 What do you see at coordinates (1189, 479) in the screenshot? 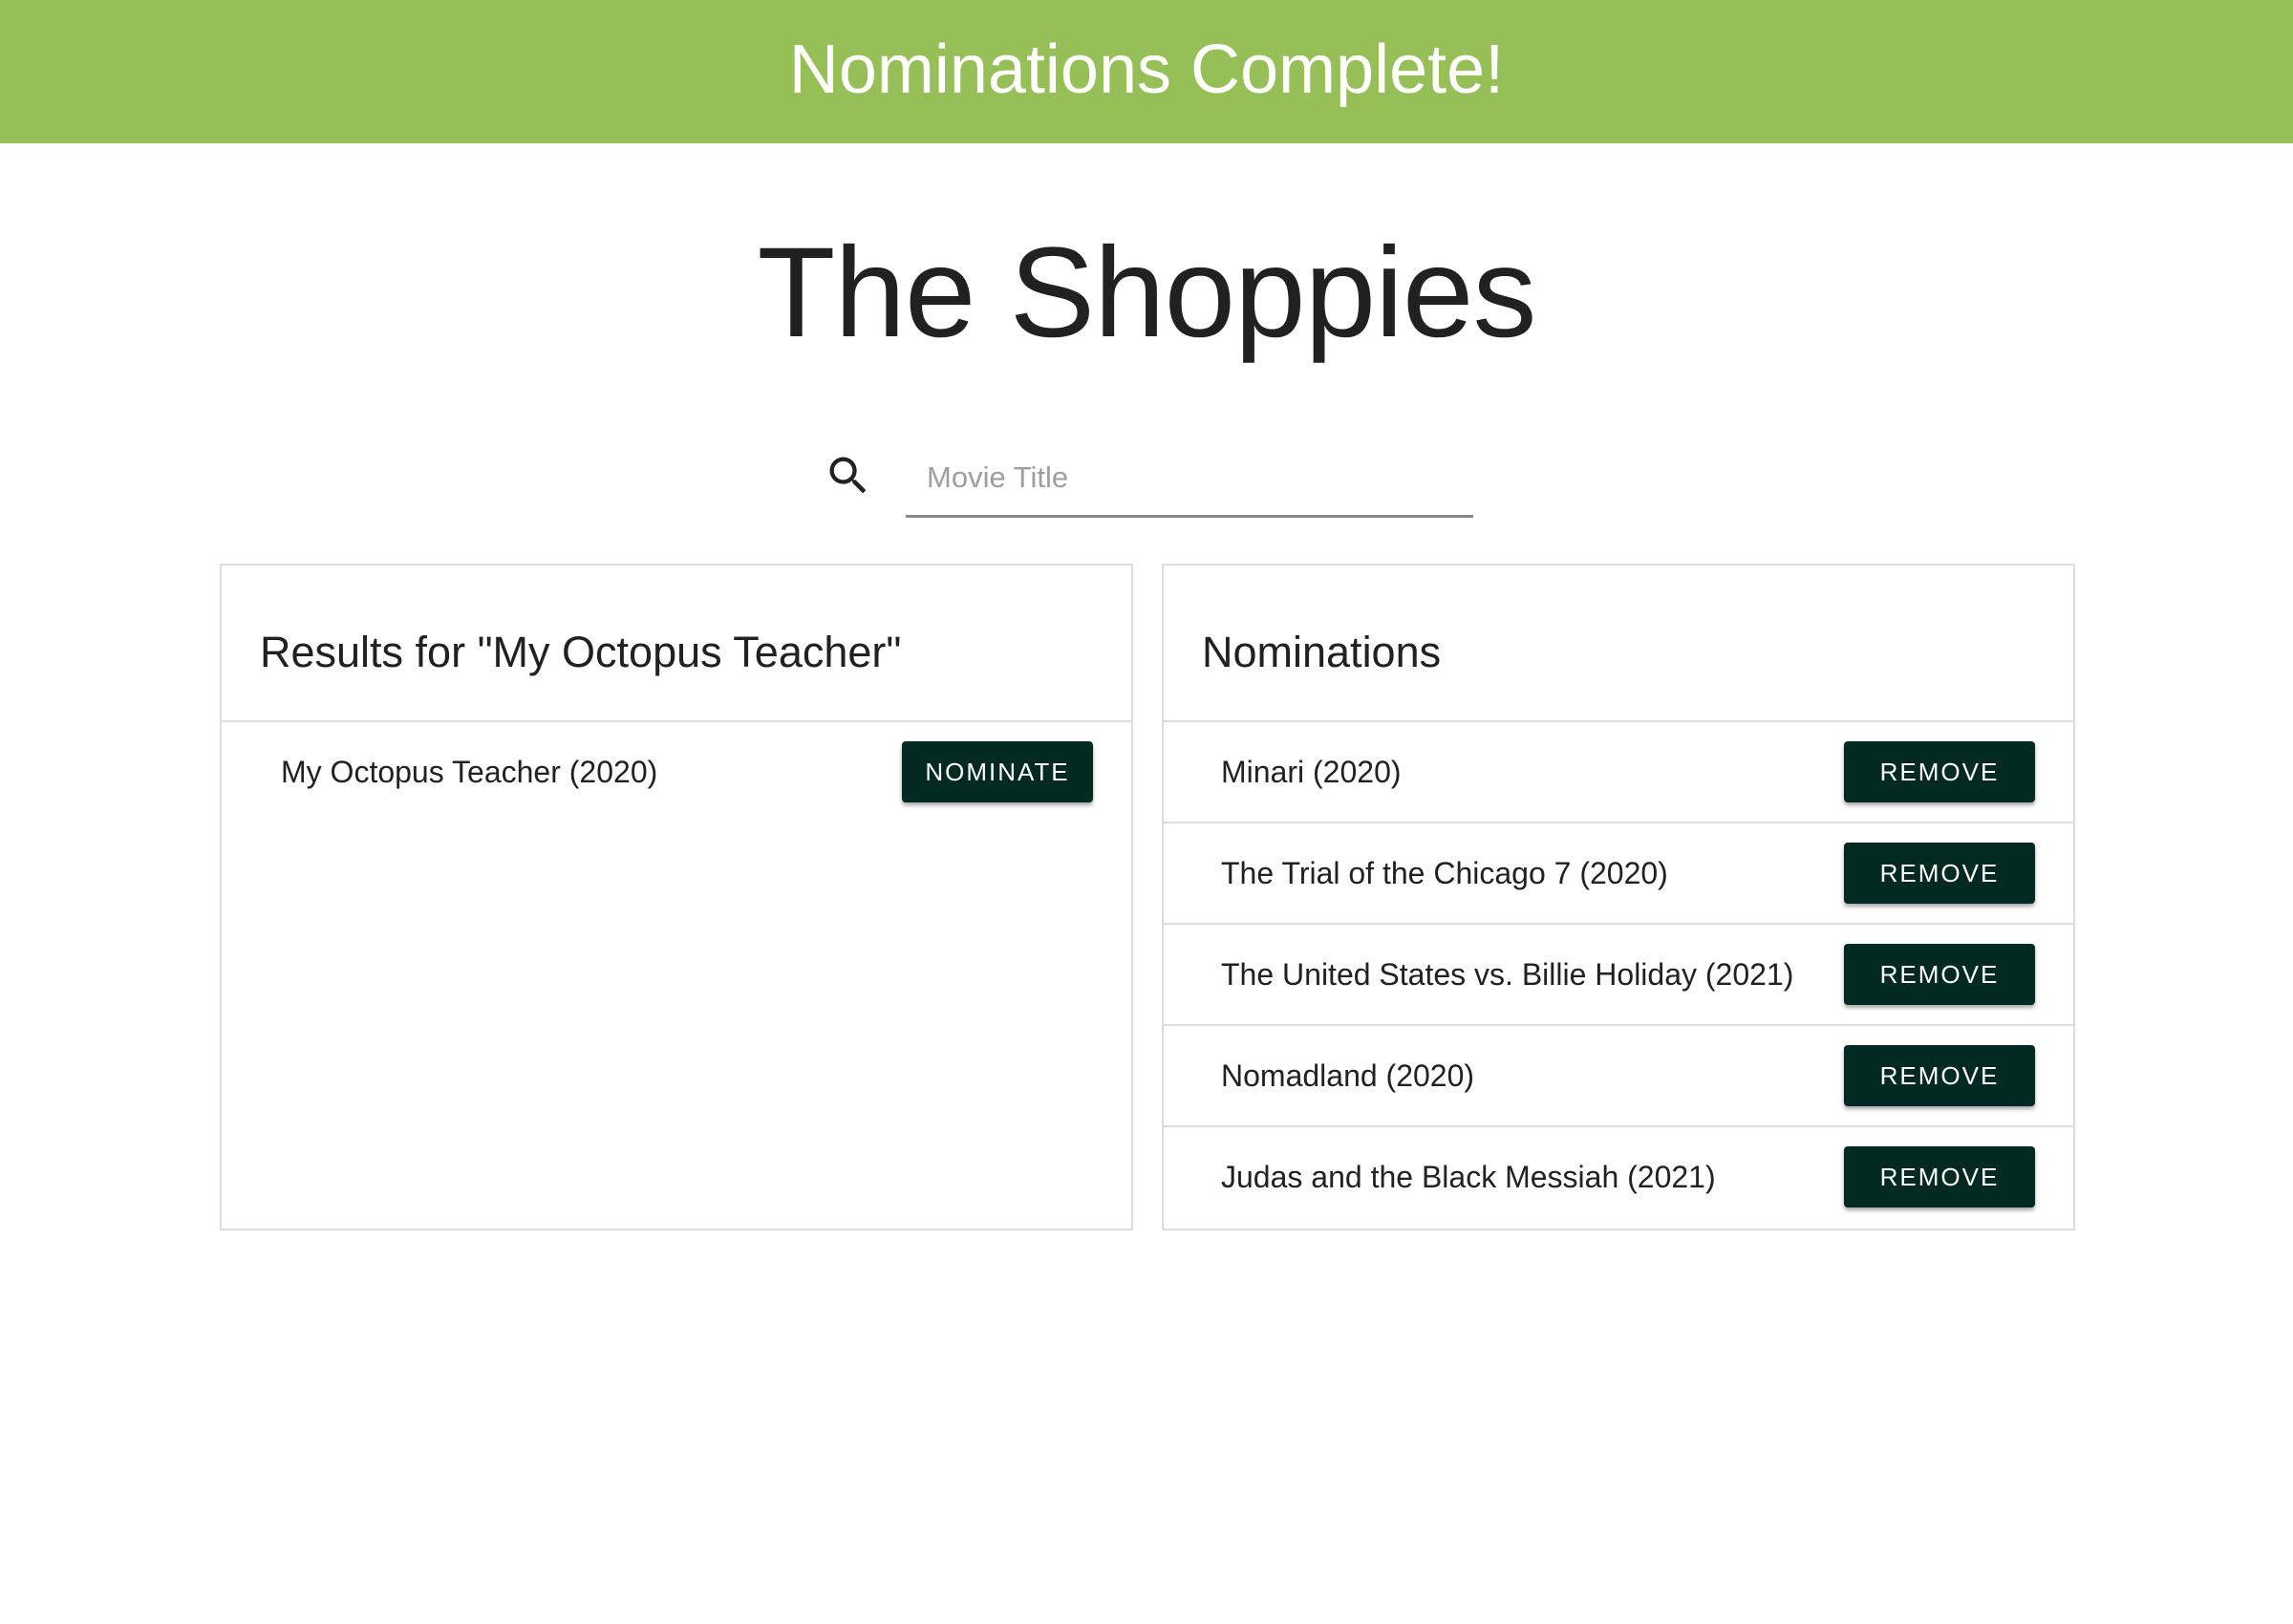
I see `search-input` at bounding box center [1189, 479].